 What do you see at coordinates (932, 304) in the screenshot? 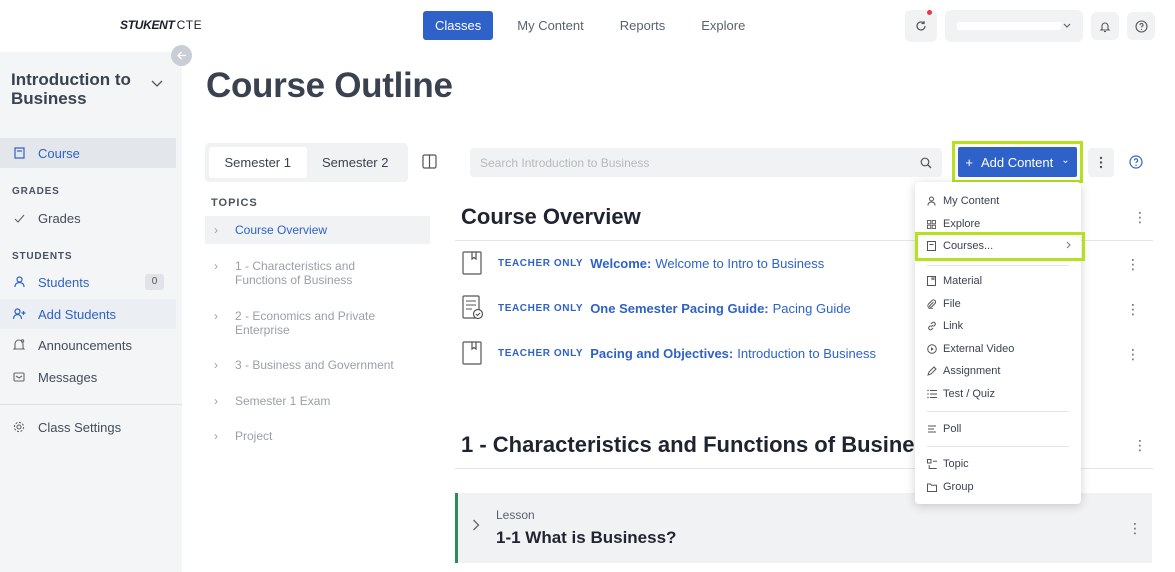
I see `paperclip-icon` at bounding box center [932, 304].